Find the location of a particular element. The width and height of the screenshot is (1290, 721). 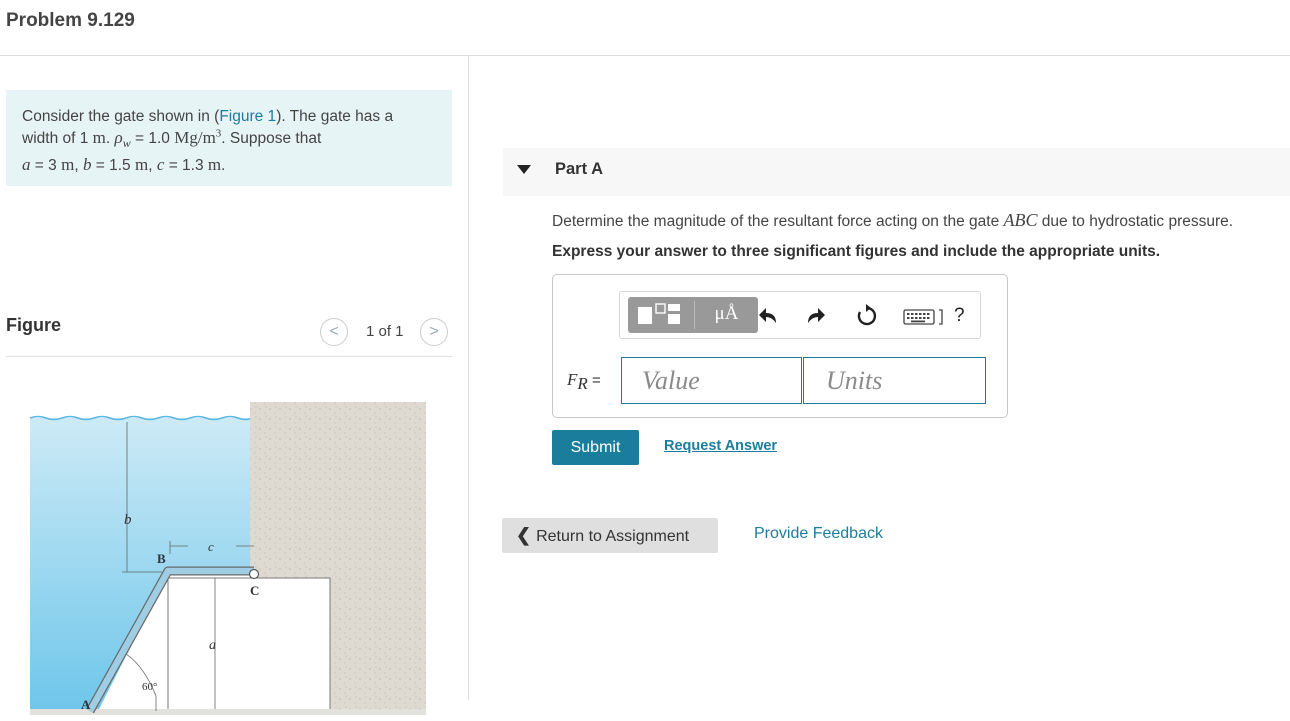

figure-pager: < 1 of 1 > is located at coordinates (386, 332).